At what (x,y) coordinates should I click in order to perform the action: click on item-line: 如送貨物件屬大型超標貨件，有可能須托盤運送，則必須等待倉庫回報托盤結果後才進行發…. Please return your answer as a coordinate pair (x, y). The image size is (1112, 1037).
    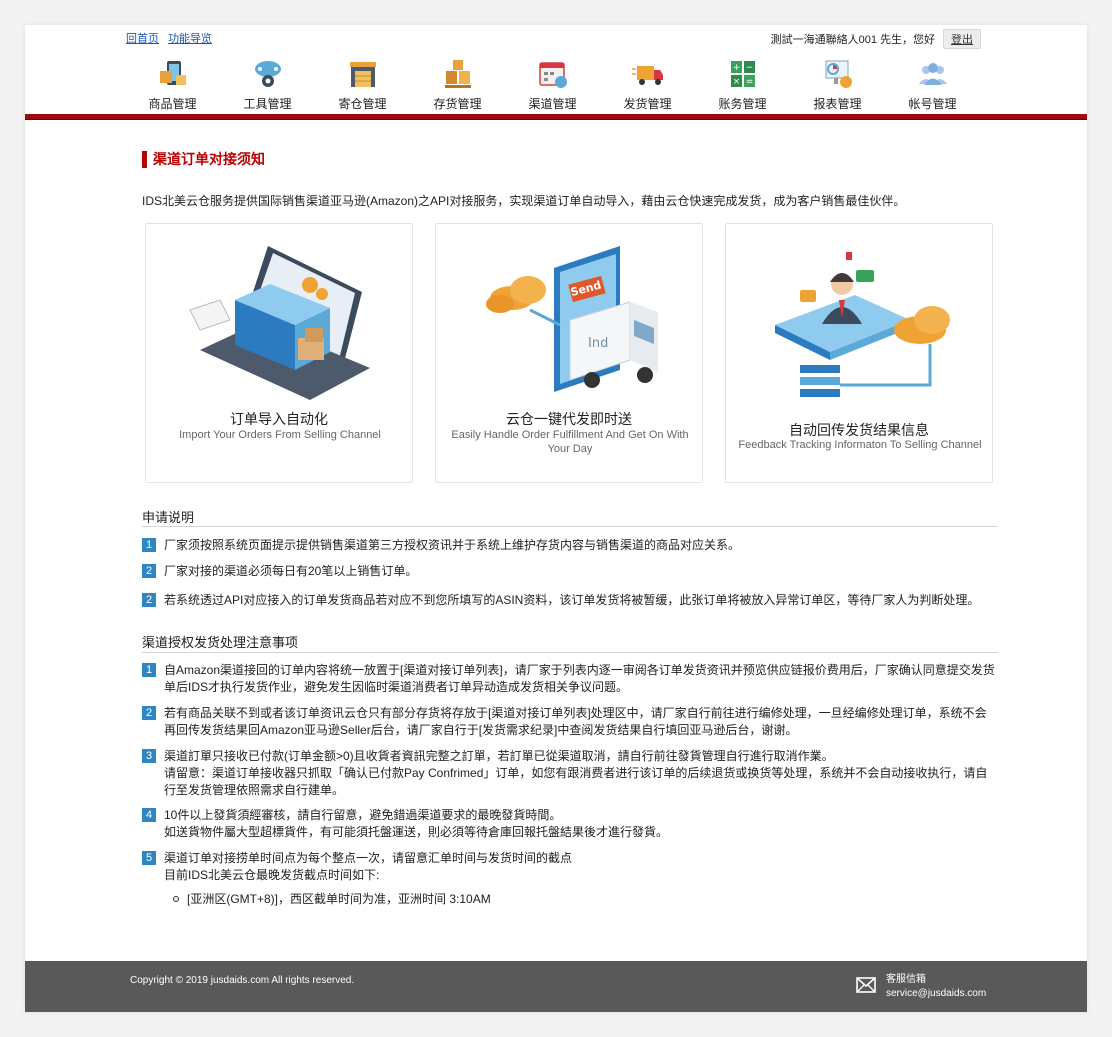
    Looking at the image, I should click on (416, 832).